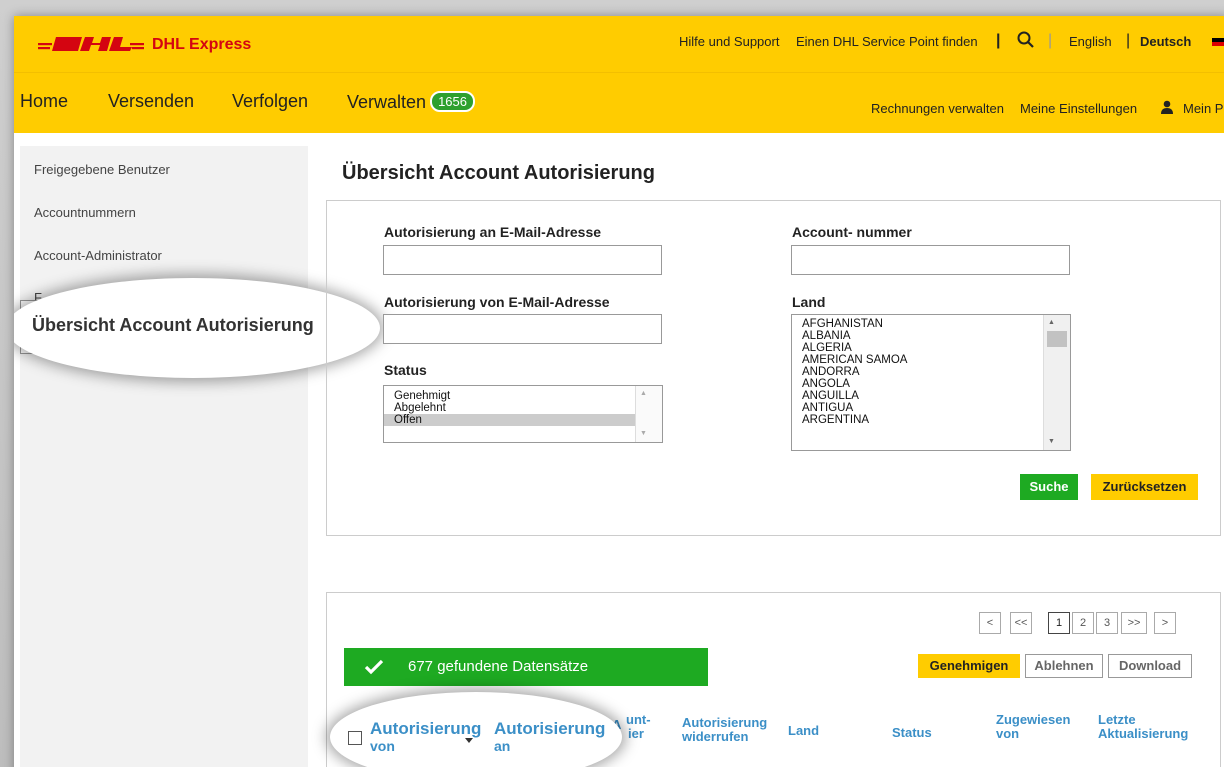  What do you see at coordinates (1165, 623) in the screenshot?
I see `pagination-next: >` at bounding box center [1165, 623].